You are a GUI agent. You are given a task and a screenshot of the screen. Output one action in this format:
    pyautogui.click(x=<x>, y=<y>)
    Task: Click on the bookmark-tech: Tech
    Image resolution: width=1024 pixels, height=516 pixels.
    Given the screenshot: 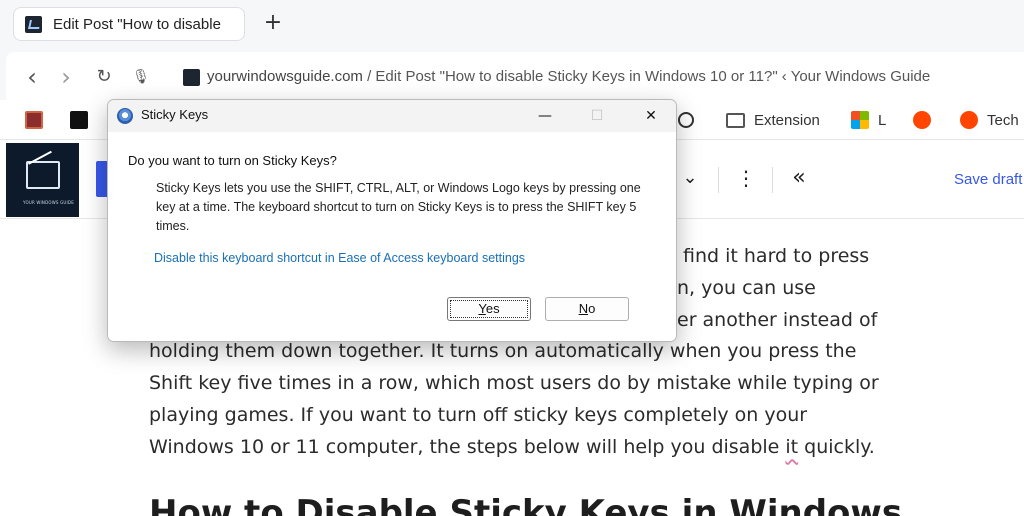 What is the action you would take?
    pyautogui.click(x=989, y=120)
    